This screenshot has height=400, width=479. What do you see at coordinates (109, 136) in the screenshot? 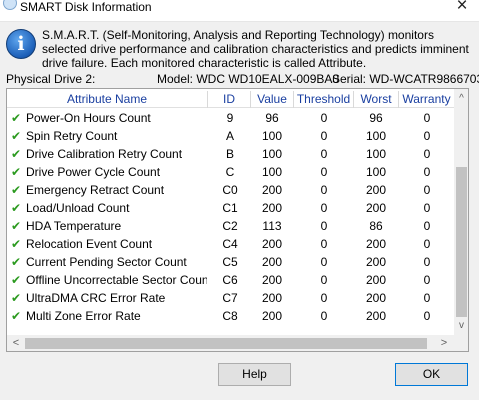
I see `attribute-name-cell: ✔ Spin Retry Count` at bounding box center [109, 136].